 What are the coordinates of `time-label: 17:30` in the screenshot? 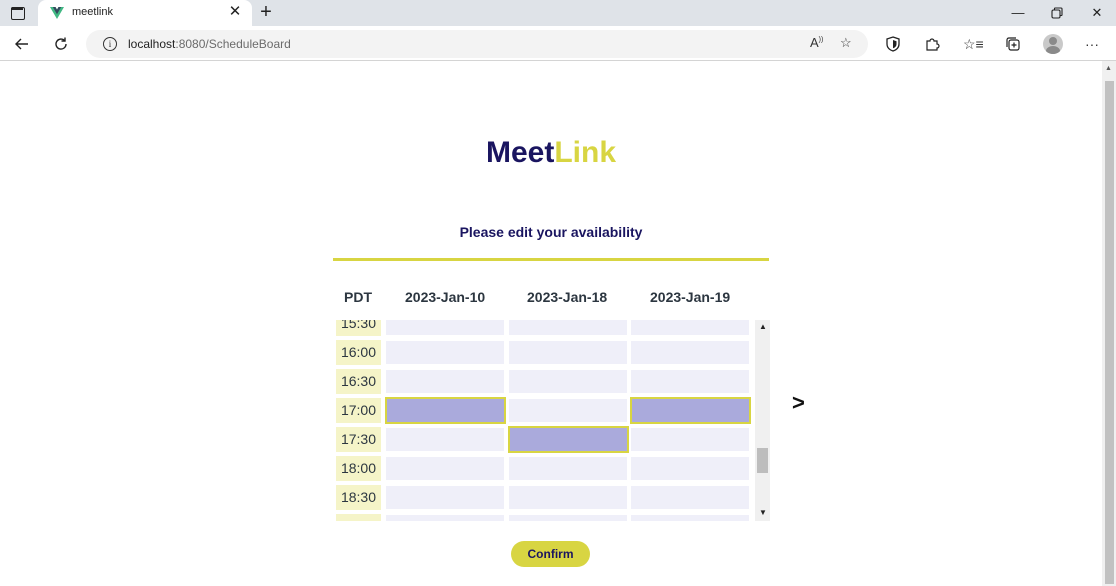 It's located at (358, 439).